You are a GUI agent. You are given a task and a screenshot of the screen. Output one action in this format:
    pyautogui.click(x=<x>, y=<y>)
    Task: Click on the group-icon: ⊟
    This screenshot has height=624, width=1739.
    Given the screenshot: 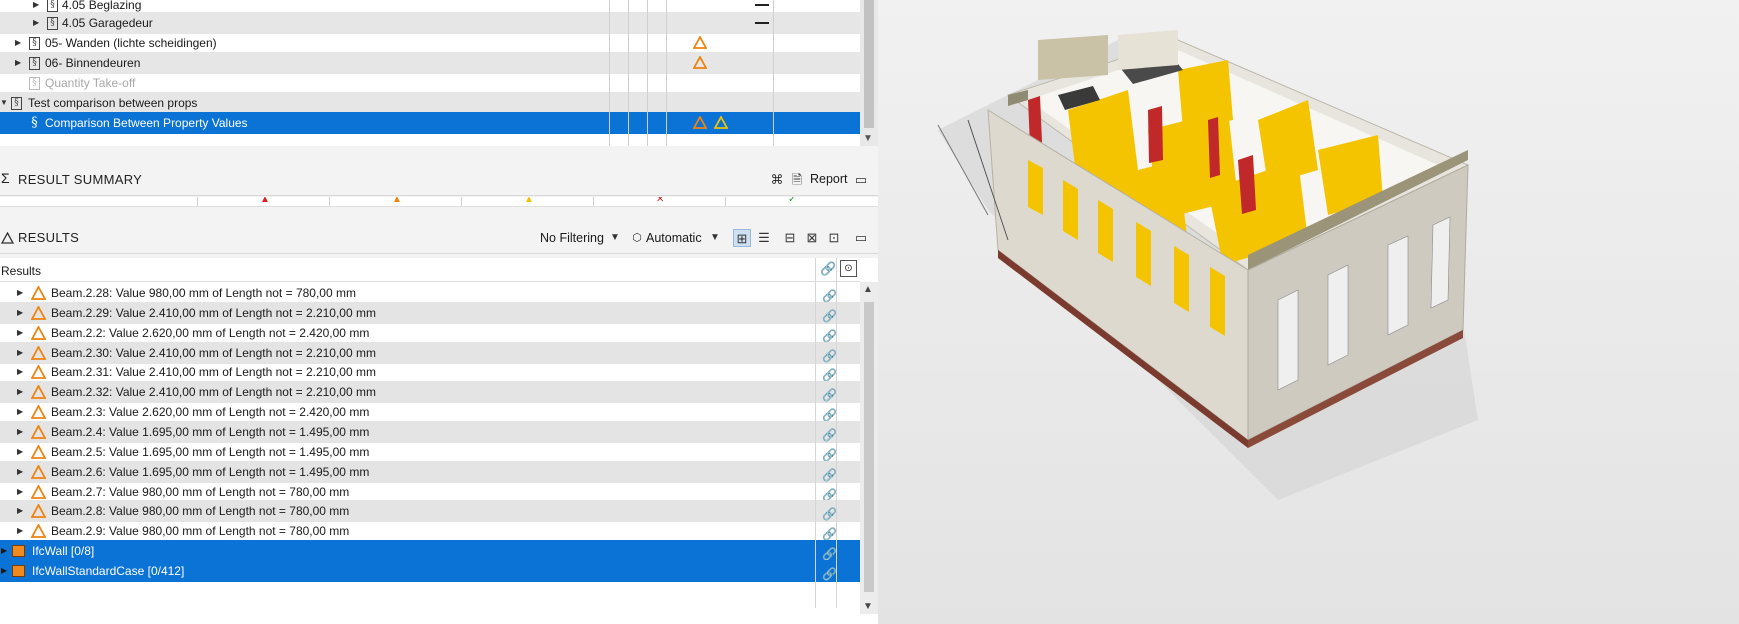 What is the action you would take?
    pyautogui.click(x=790, y=238)
    